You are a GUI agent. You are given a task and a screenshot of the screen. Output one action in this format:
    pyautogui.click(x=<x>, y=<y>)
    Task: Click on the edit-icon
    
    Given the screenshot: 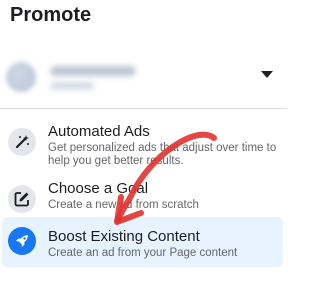 What is the action you would take?
    pyautogui.click(x=22, y=199)
    